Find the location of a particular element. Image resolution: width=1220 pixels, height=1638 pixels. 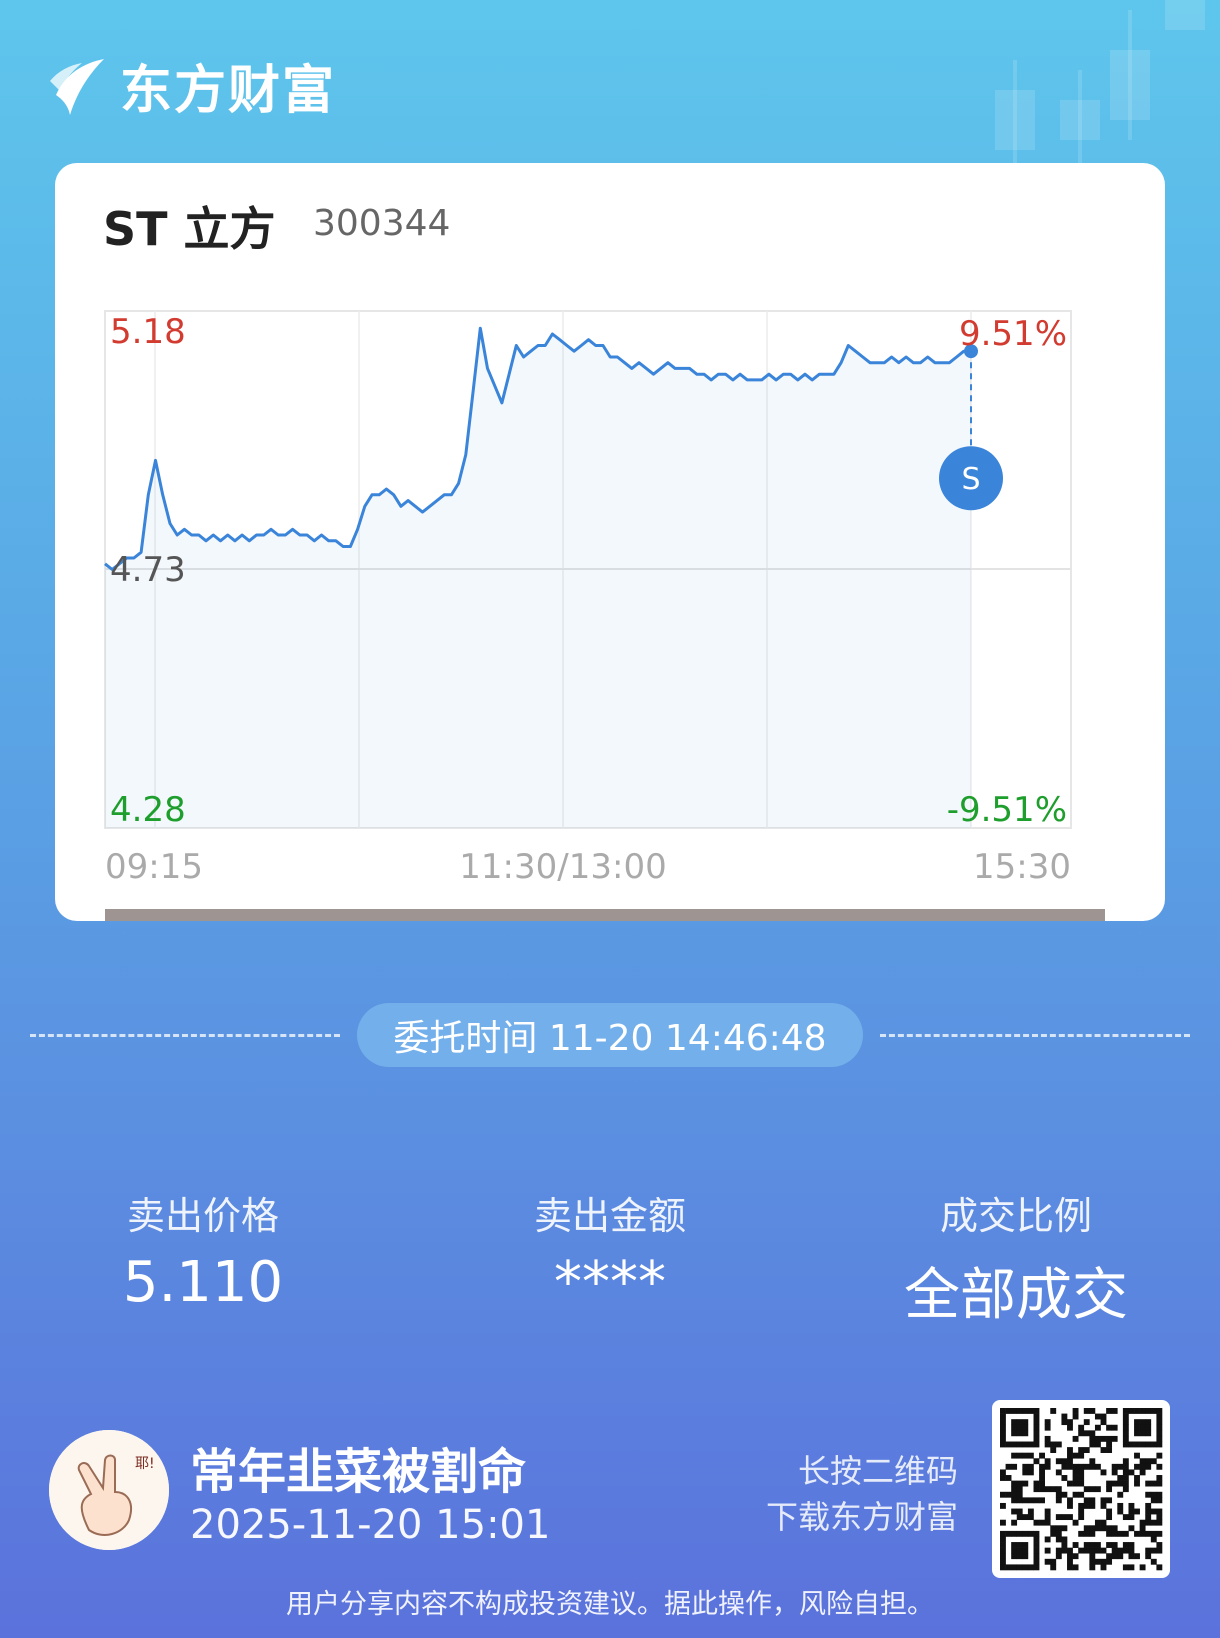

avatar: 耶! is located at coordinates (109, 1490).